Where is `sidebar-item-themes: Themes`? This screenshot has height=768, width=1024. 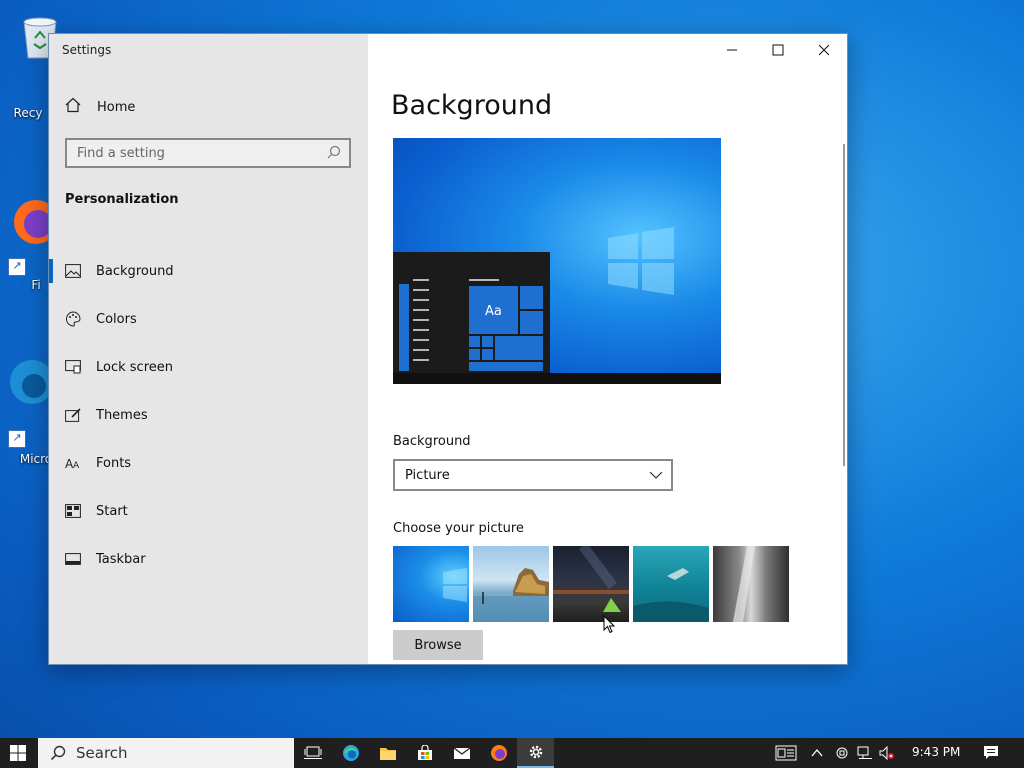 sidebar-item-themes: Themes is located at coordinates (208, 415).